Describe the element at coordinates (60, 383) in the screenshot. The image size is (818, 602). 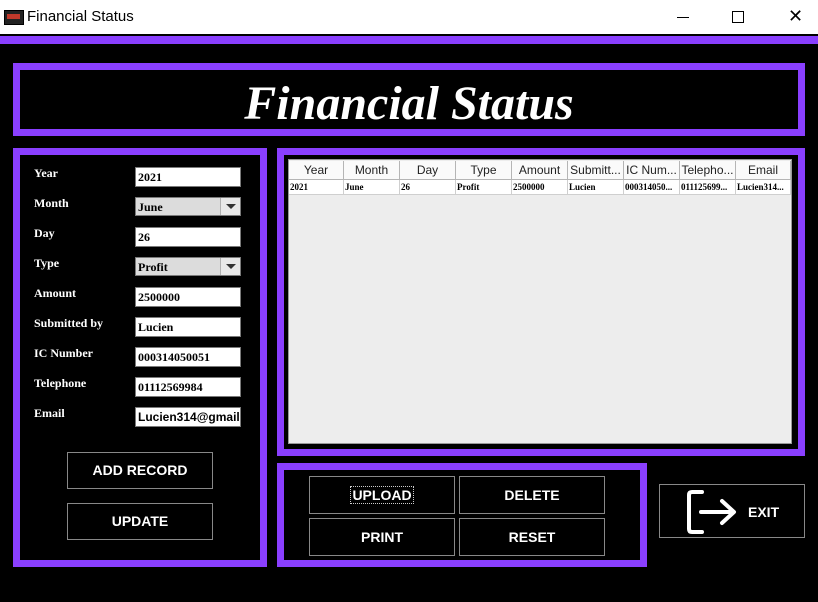
I see `telephone-label: Telephone` at that location.